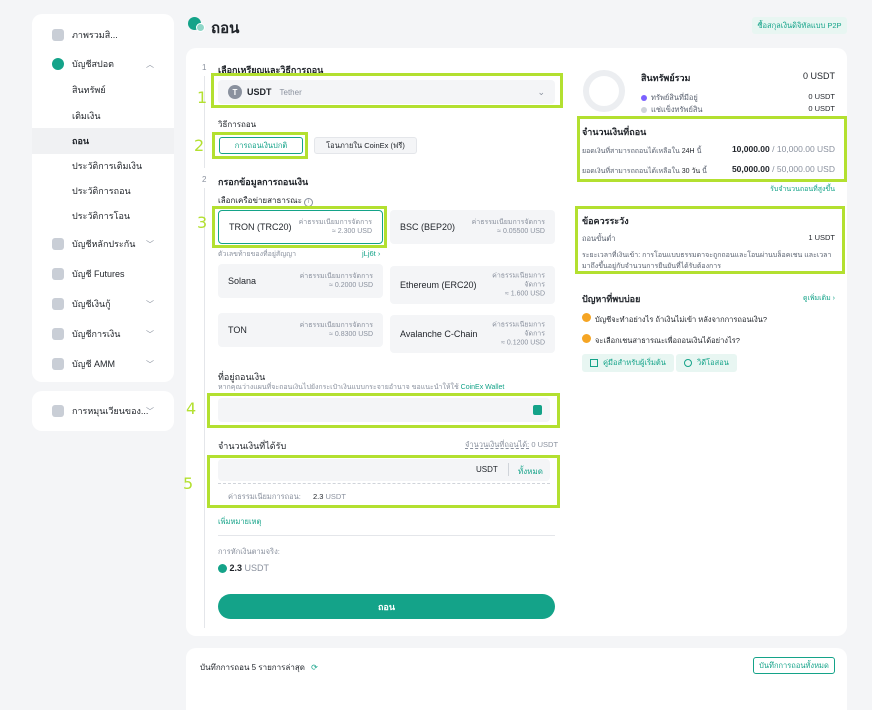 The image size is (872, 710). What do you see at coordinates (103, 90) in the screenshot?
I see `sidebar-item-assets: สินทรัพย์` at bounding box center [103, 90].